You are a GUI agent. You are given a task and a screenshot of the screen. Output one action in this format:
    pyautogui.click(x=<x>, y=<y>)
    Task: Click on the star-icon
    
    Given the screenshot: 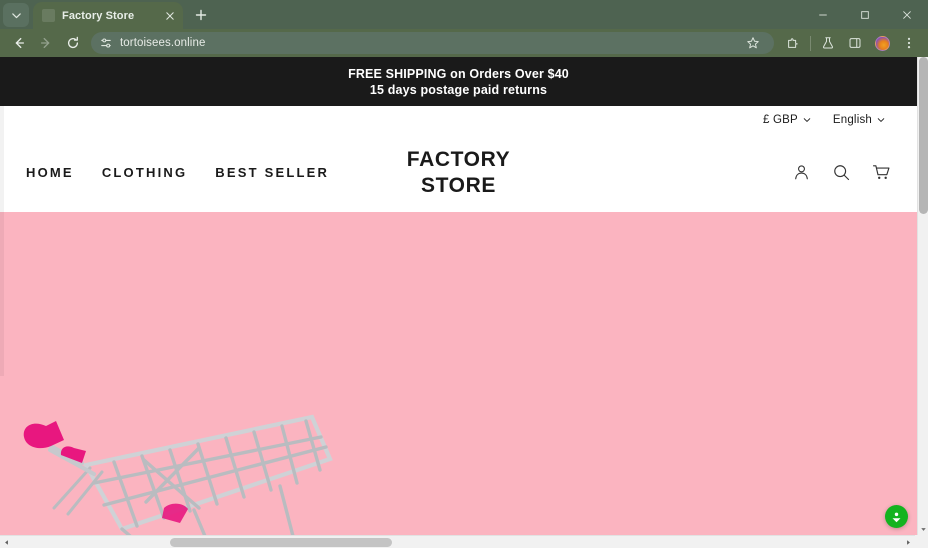 What is the action you would take?
    pyautogui.click(x=753, y=43)
    